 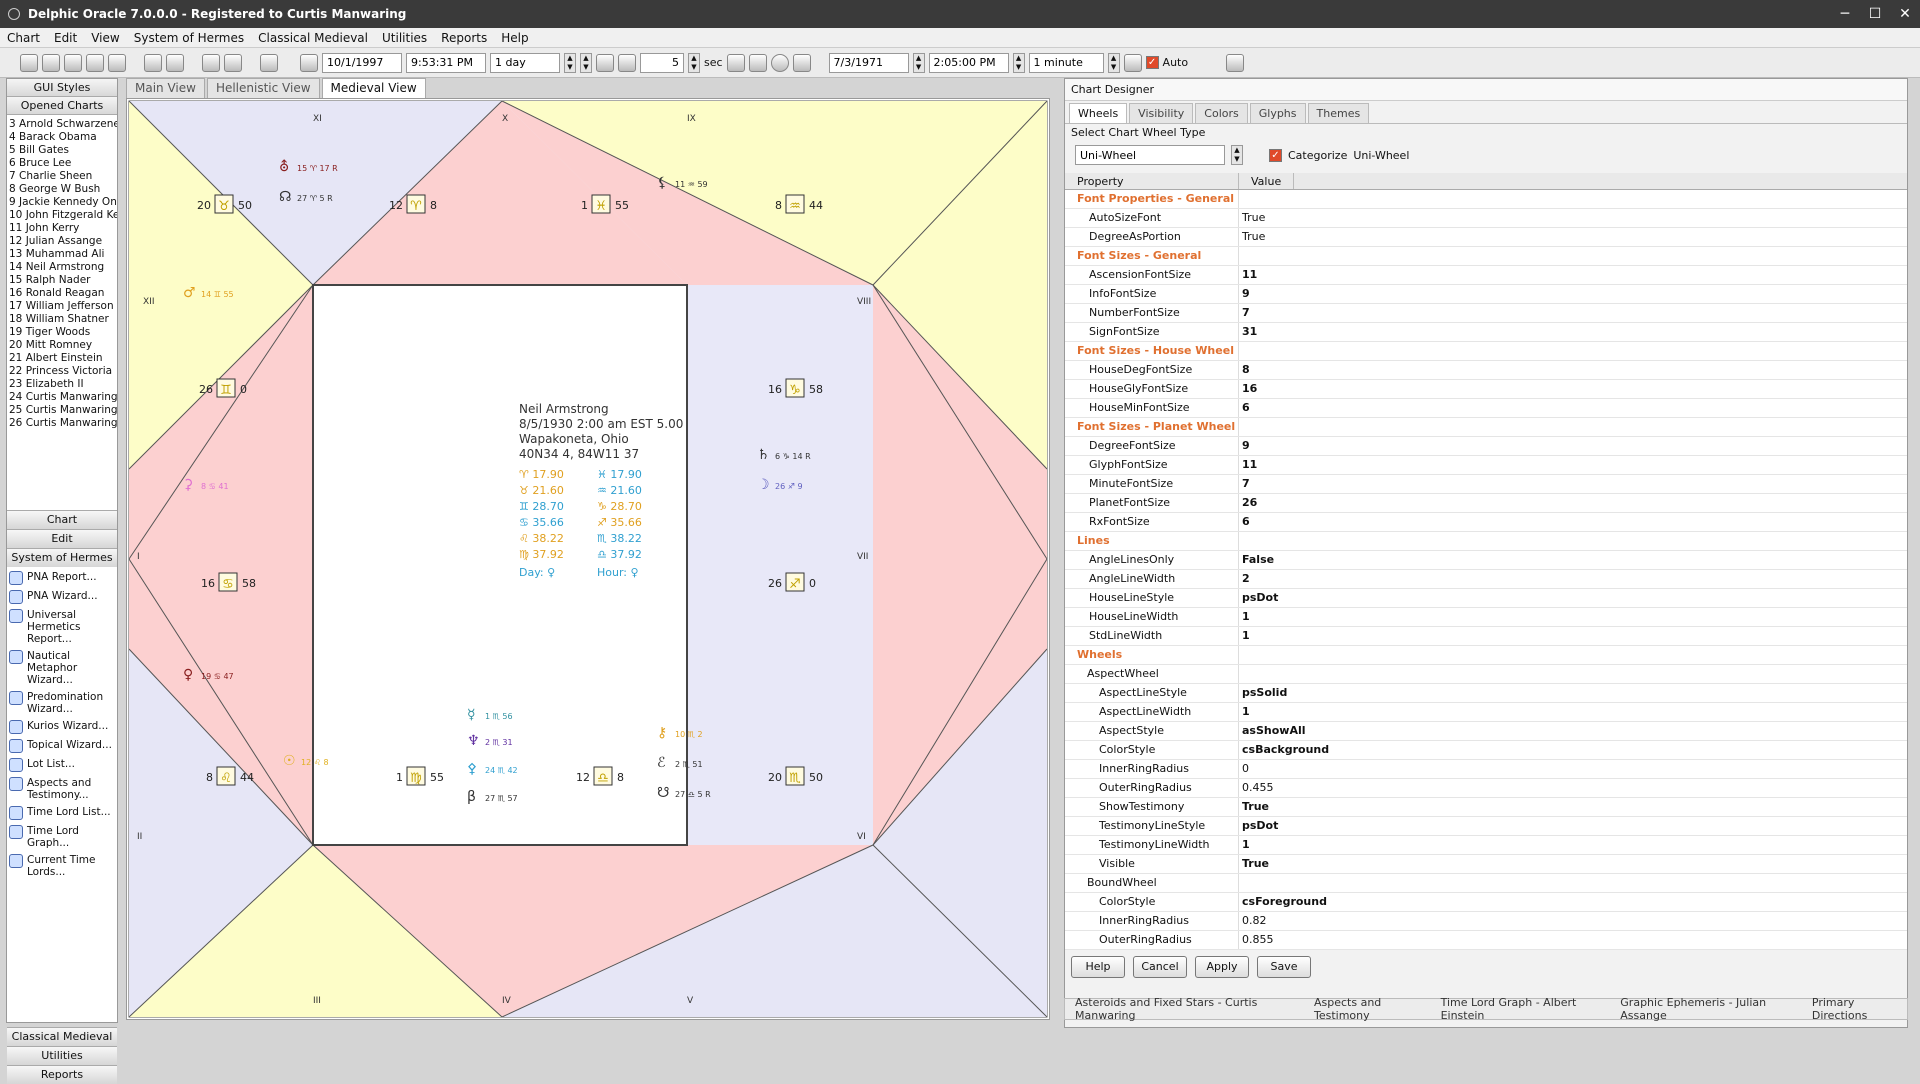 I want to click on property-value: False, so click(x=1256, y=560).